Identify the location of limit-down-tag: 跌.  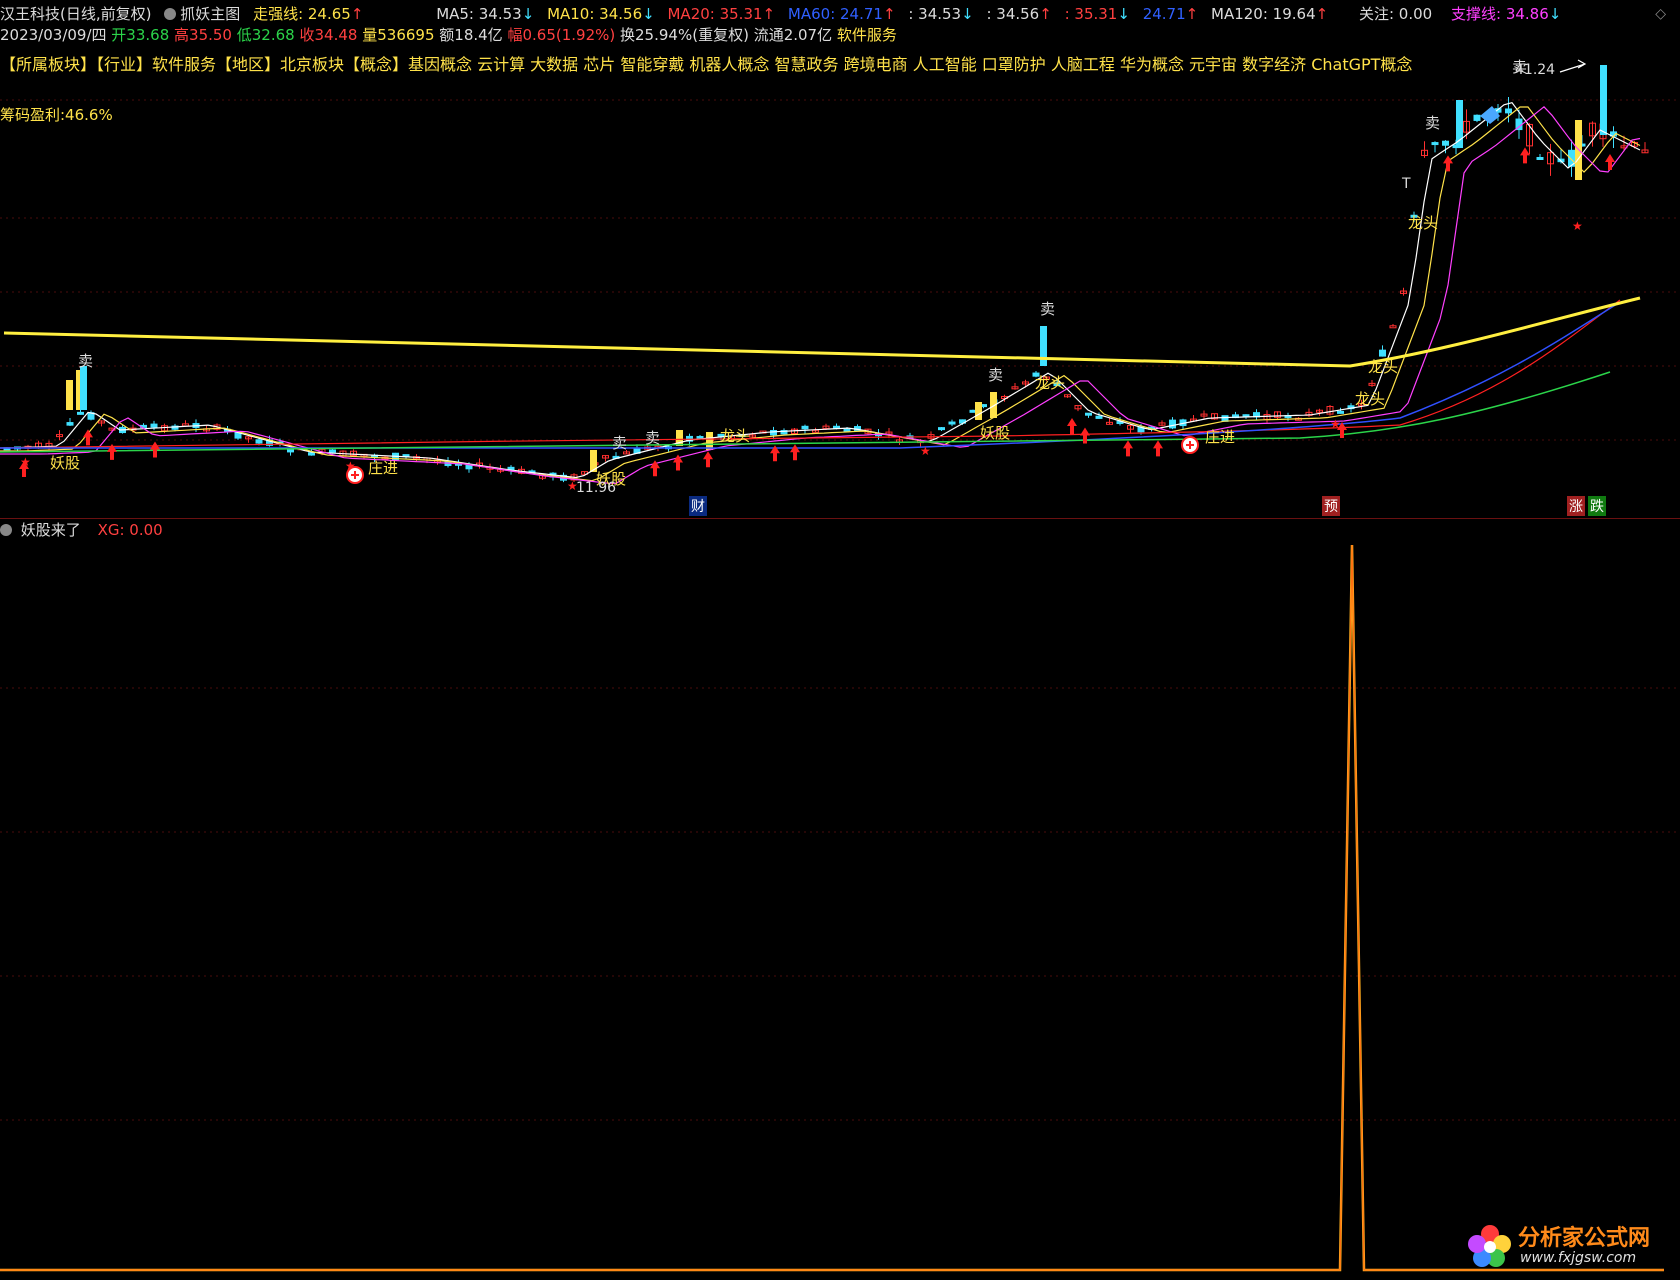
(1597, 506).